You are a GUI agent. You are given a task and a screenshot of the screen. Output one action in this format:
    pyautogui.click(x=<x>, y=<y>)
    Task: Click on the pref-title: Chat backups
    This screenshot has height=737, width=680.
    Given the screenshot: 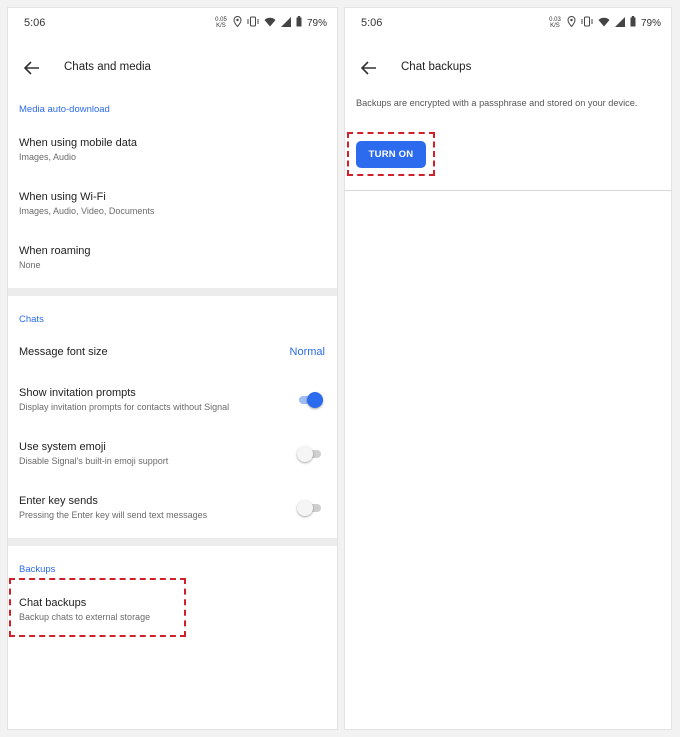 What is the action you would take?
    pyautogui.click(x=53, y=603)
    